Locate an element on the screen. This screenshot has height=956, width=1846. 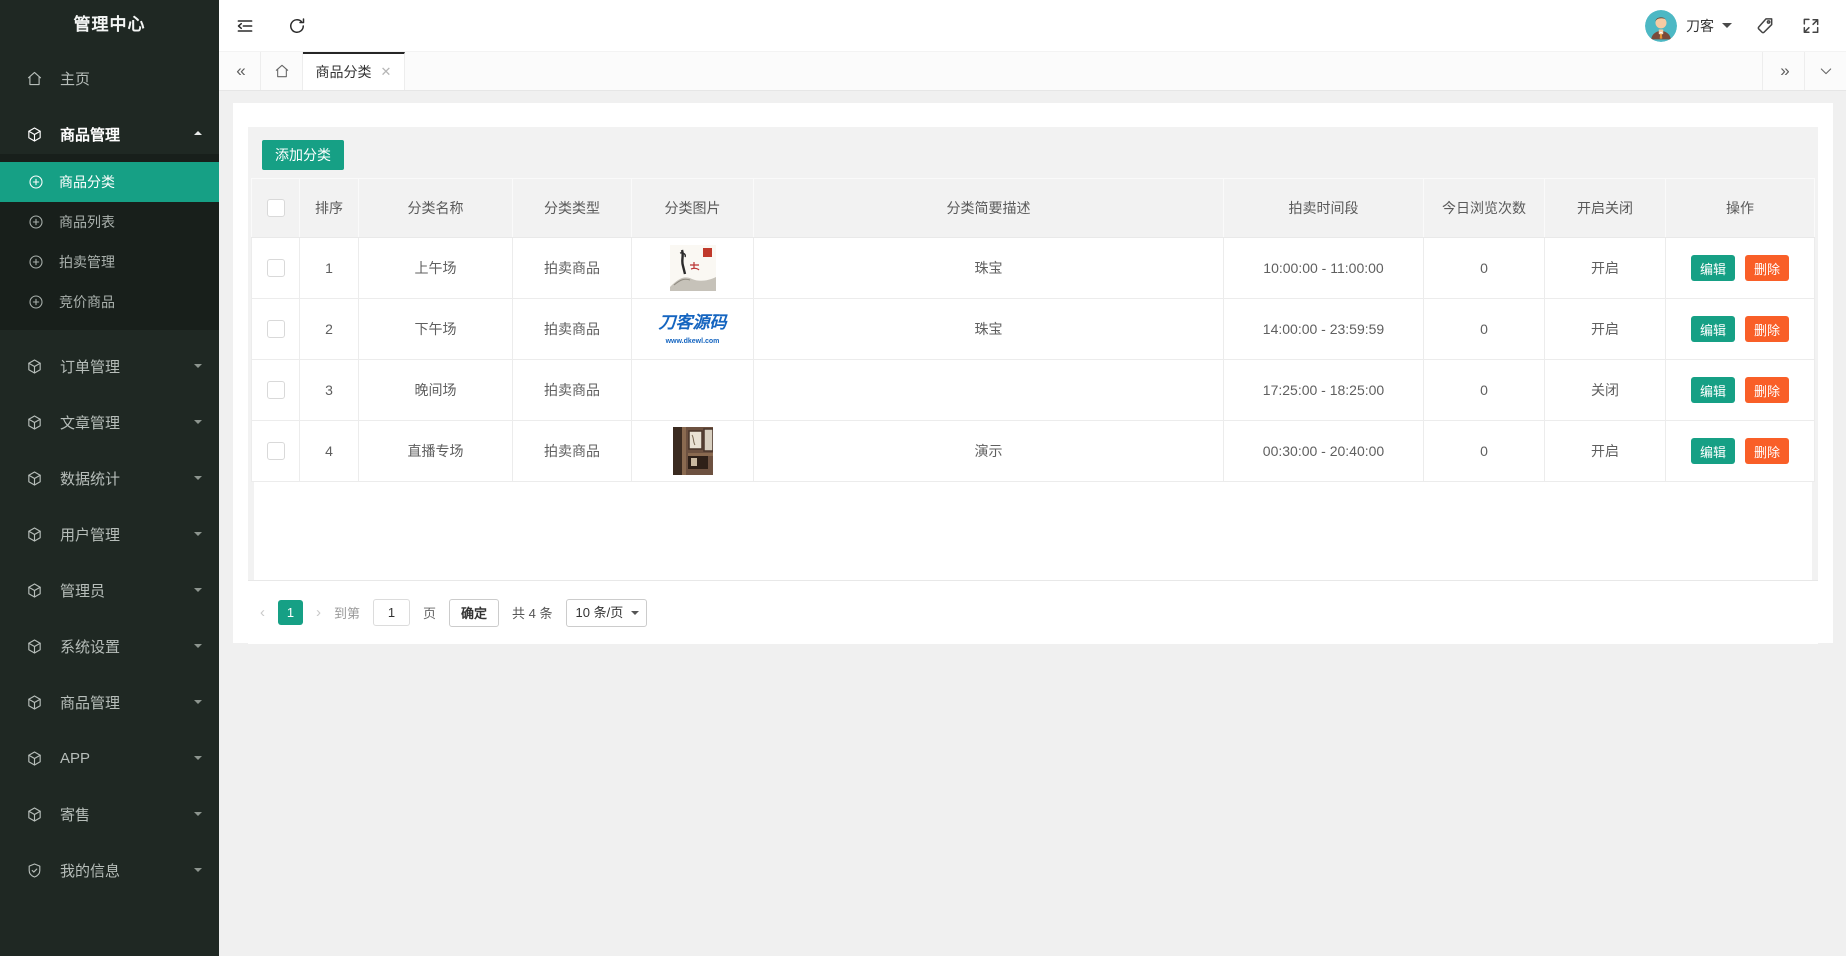
home-icon is located at coordinates (281, 71).